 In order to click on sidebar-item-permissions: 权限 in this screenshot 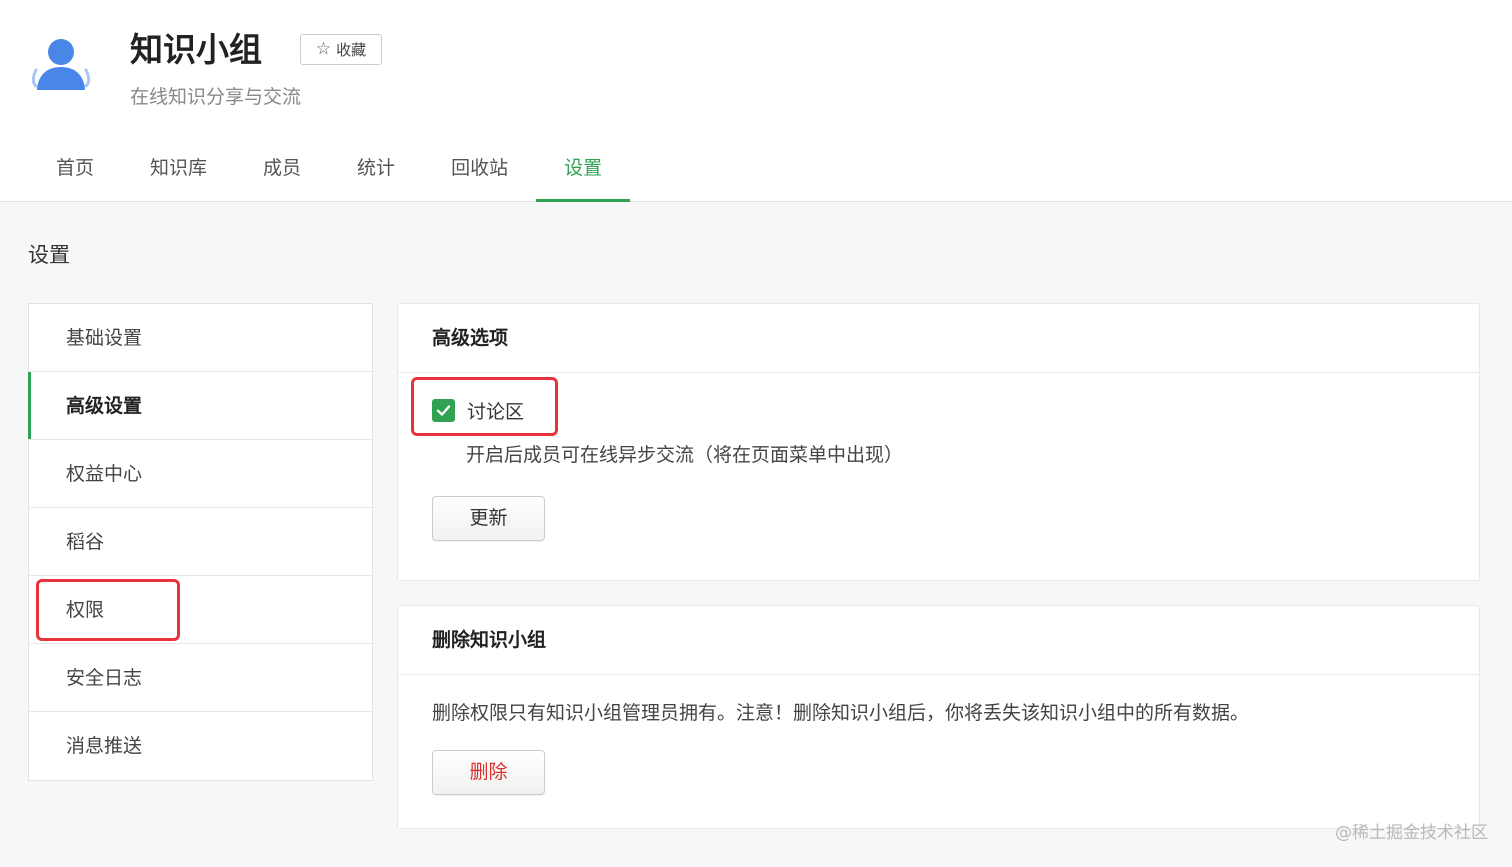, I will do `click(200, 610)`.